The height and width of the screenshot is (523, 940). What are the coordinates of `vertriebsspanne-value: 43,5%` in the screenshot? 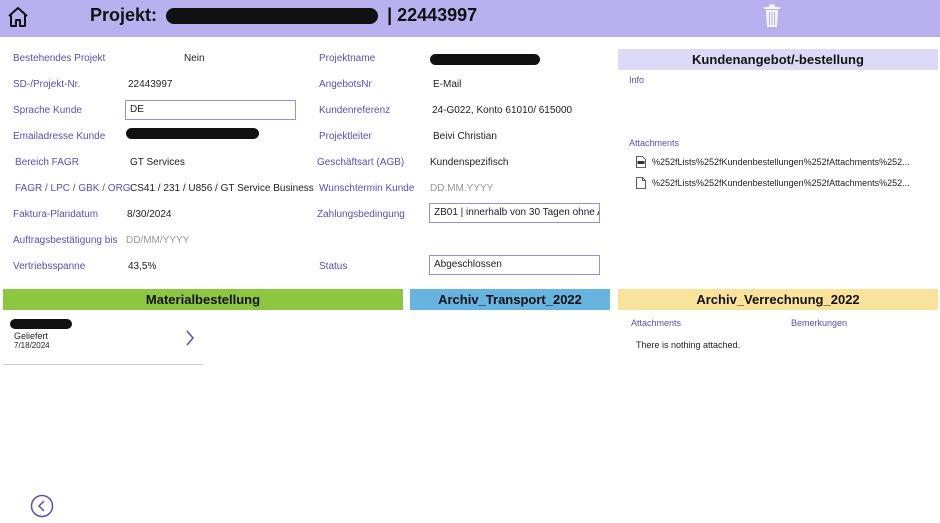 It's located at (142, 266).